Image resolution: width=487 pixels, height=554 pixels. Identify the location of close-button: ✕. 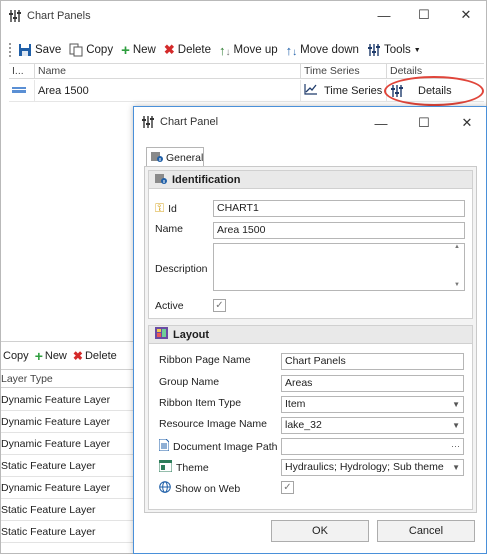
(466, 15).